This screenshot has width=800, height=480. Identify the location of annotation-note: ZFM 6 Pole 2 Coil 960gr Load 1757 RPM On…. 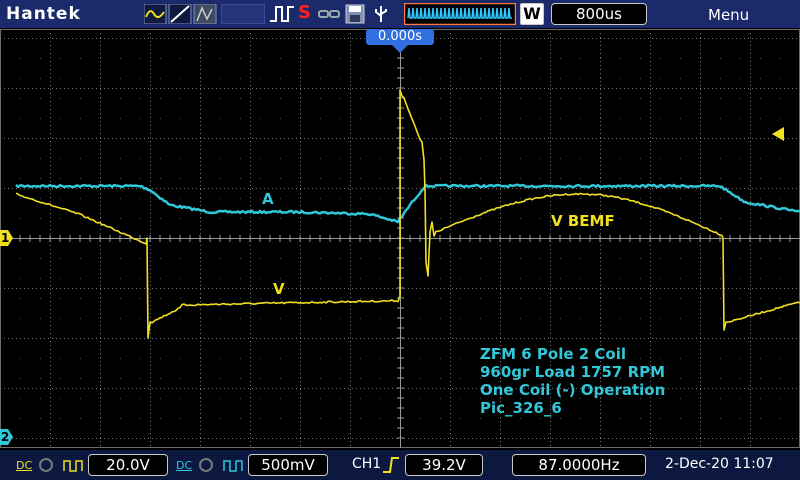
(572, 381).